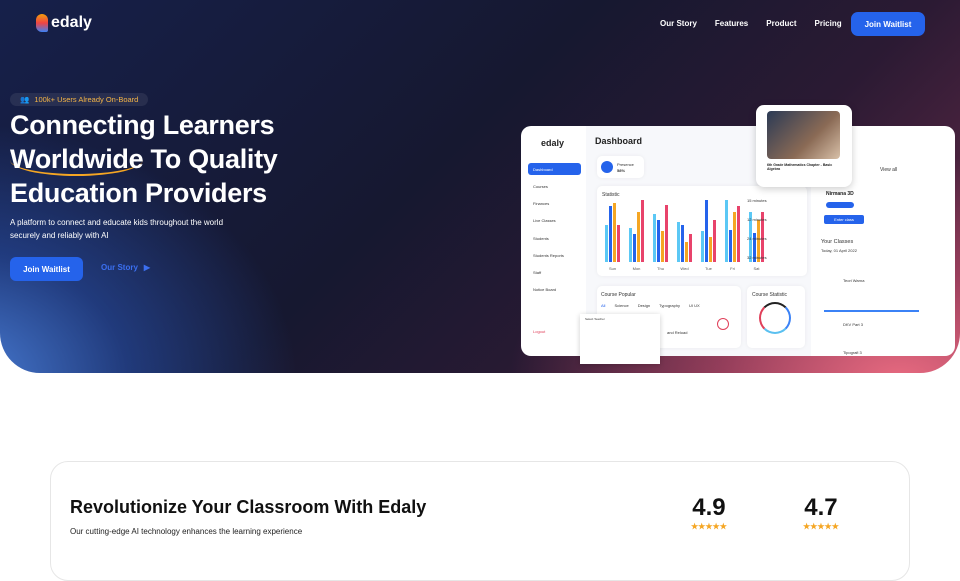 Image resolution: width=960 pixels, height=581 pixels. What do you see at coordinates (828, 23) in the screenshot?
I see `nav-pricing: Pricing` at bounding box center [828, 23].